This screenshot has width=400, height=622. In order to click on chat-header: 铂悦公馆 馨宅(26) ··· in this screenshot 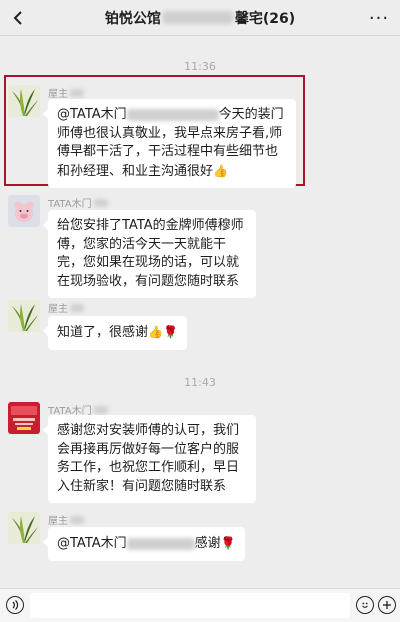, I will do `click(200, 18)`.